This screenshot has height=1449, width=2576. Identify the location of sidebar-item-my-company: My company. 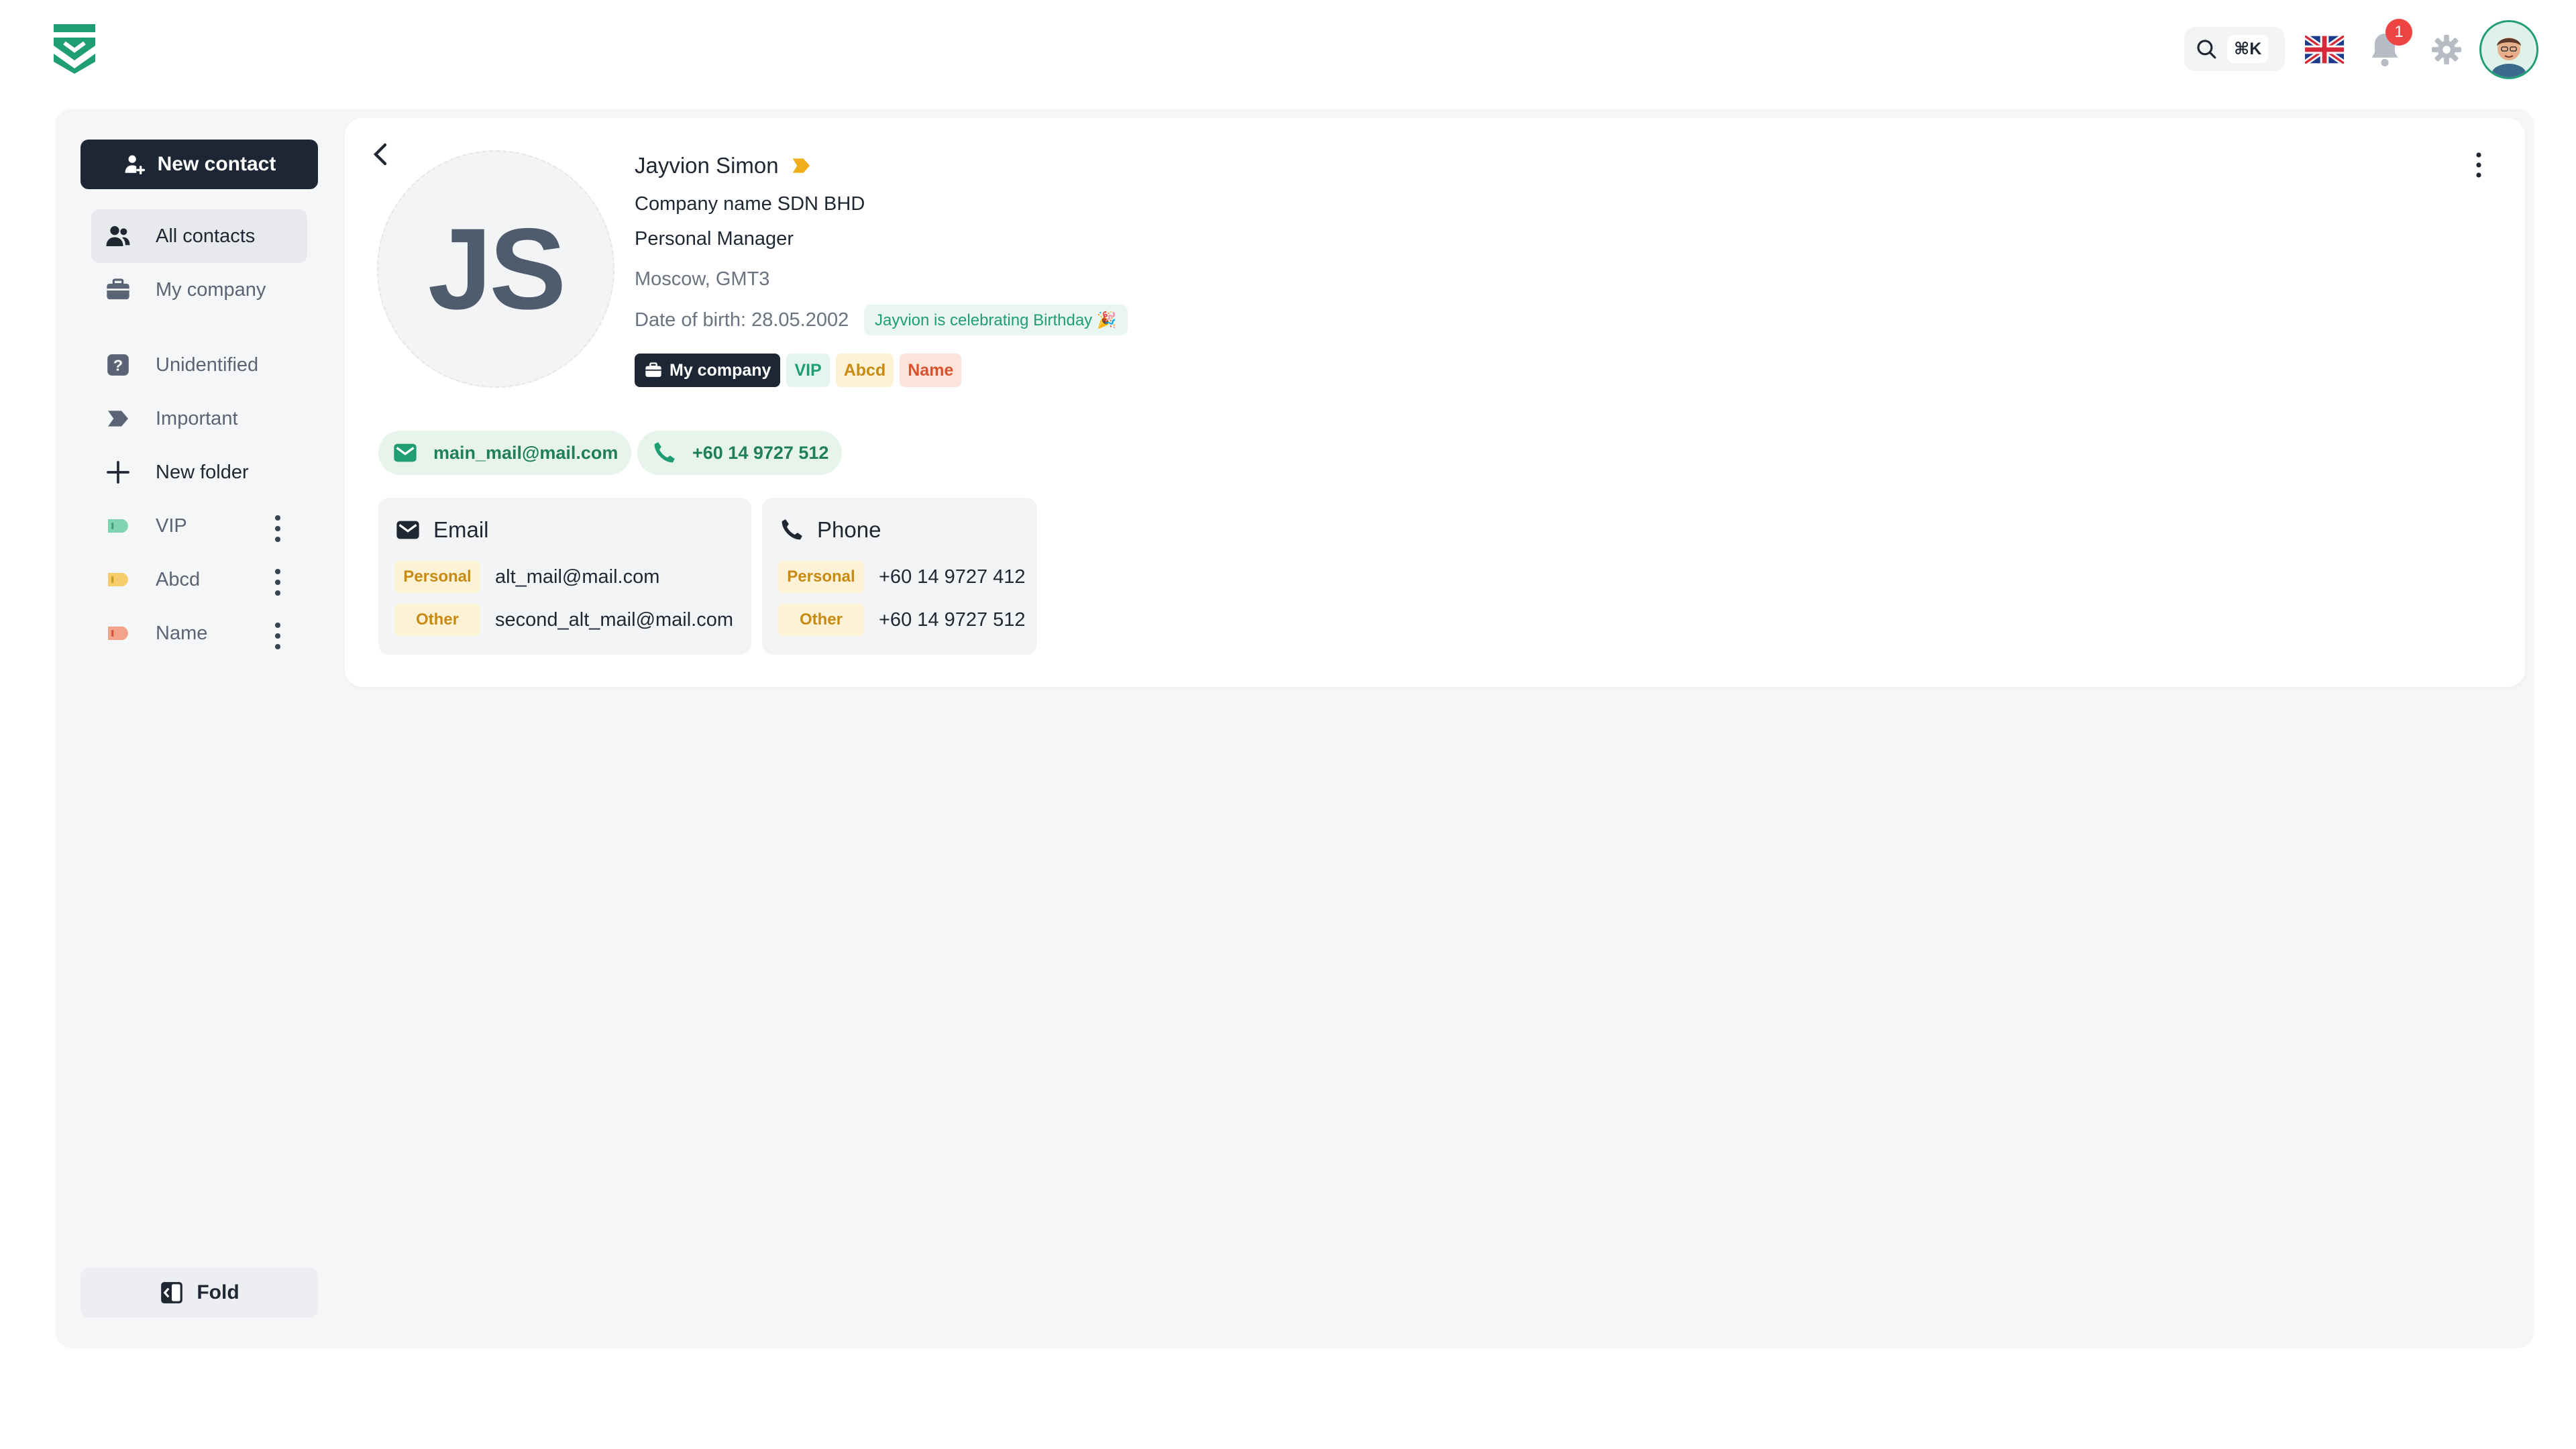
(199, 290).